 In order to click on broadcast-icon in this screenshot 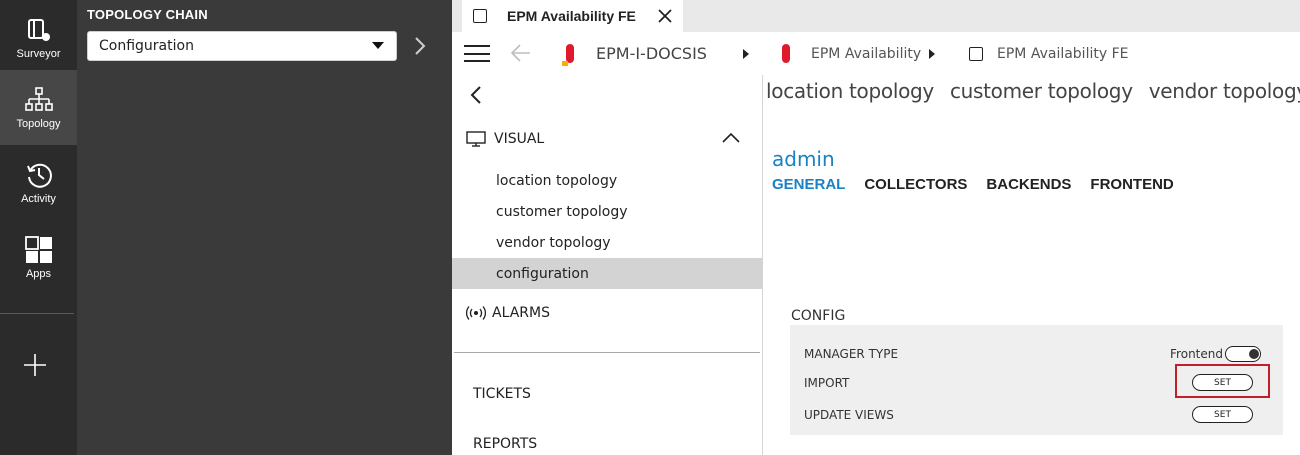, I will do `click(476, 313)`.